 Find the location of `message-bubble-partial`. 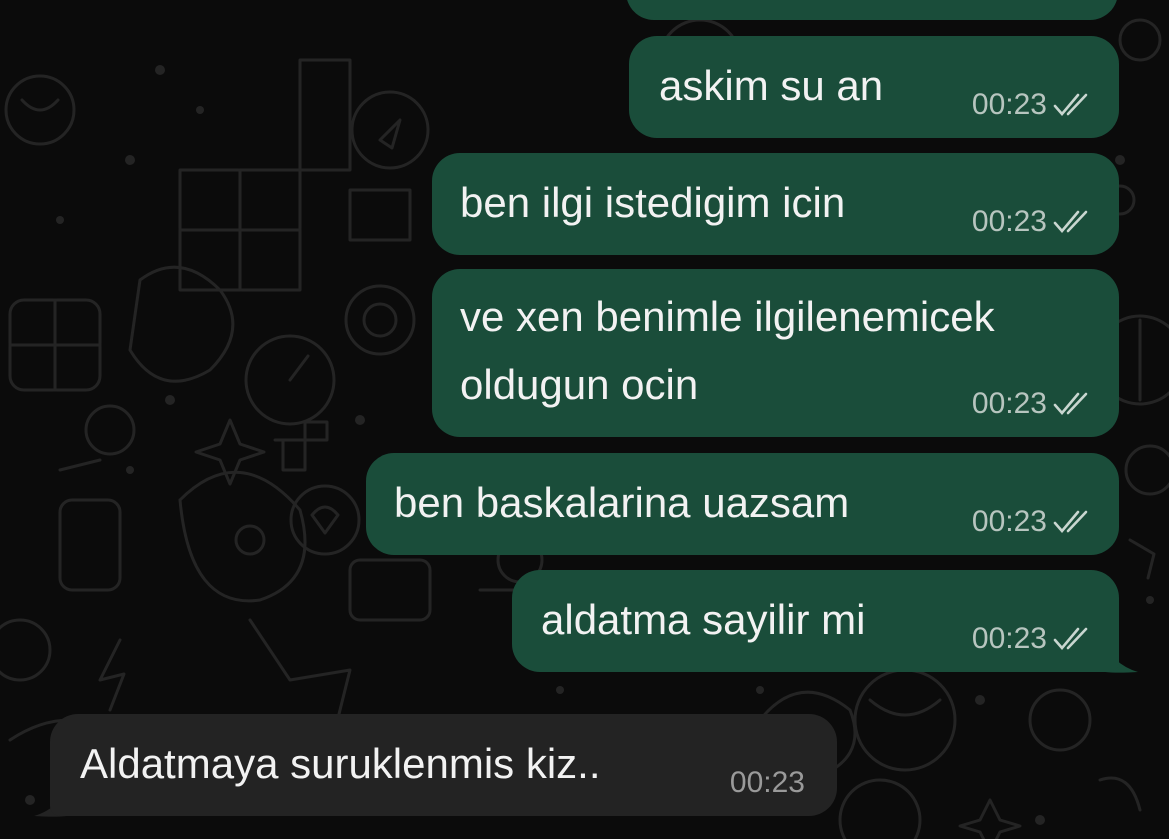

message-bubble-partial is located at coordinates (872, 10).